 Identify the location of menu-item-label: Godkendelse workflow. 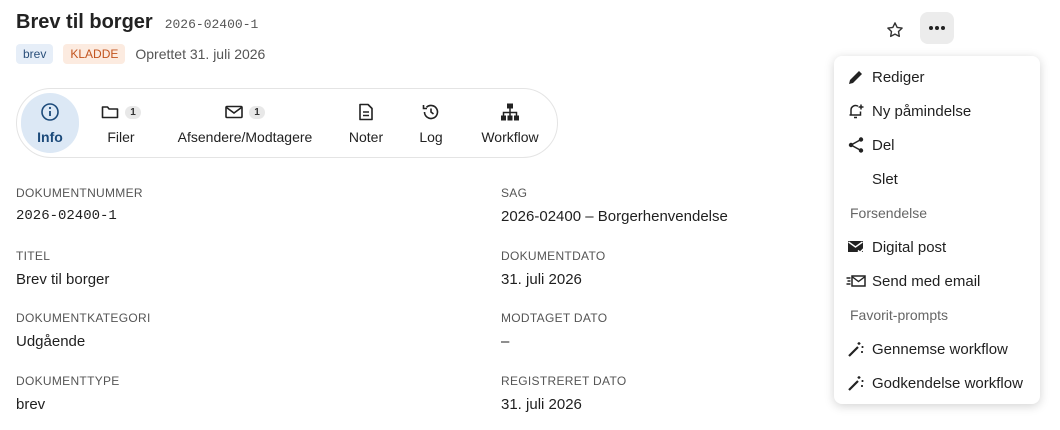
(947, 383).